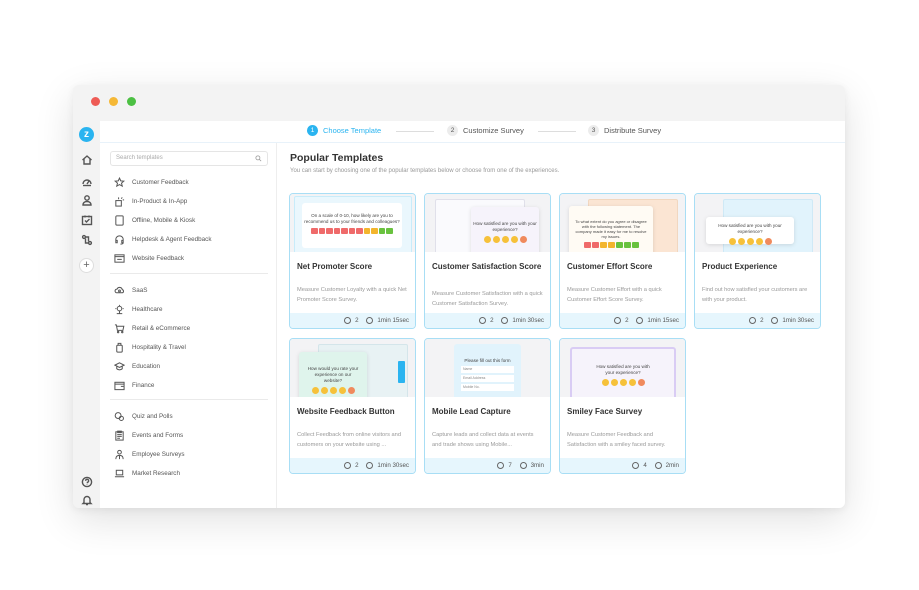 This screenshot has width=919, height=590. Describe the element at coordinates (131, 101) in the screenshot. I see `maximize-window-button` at that location.